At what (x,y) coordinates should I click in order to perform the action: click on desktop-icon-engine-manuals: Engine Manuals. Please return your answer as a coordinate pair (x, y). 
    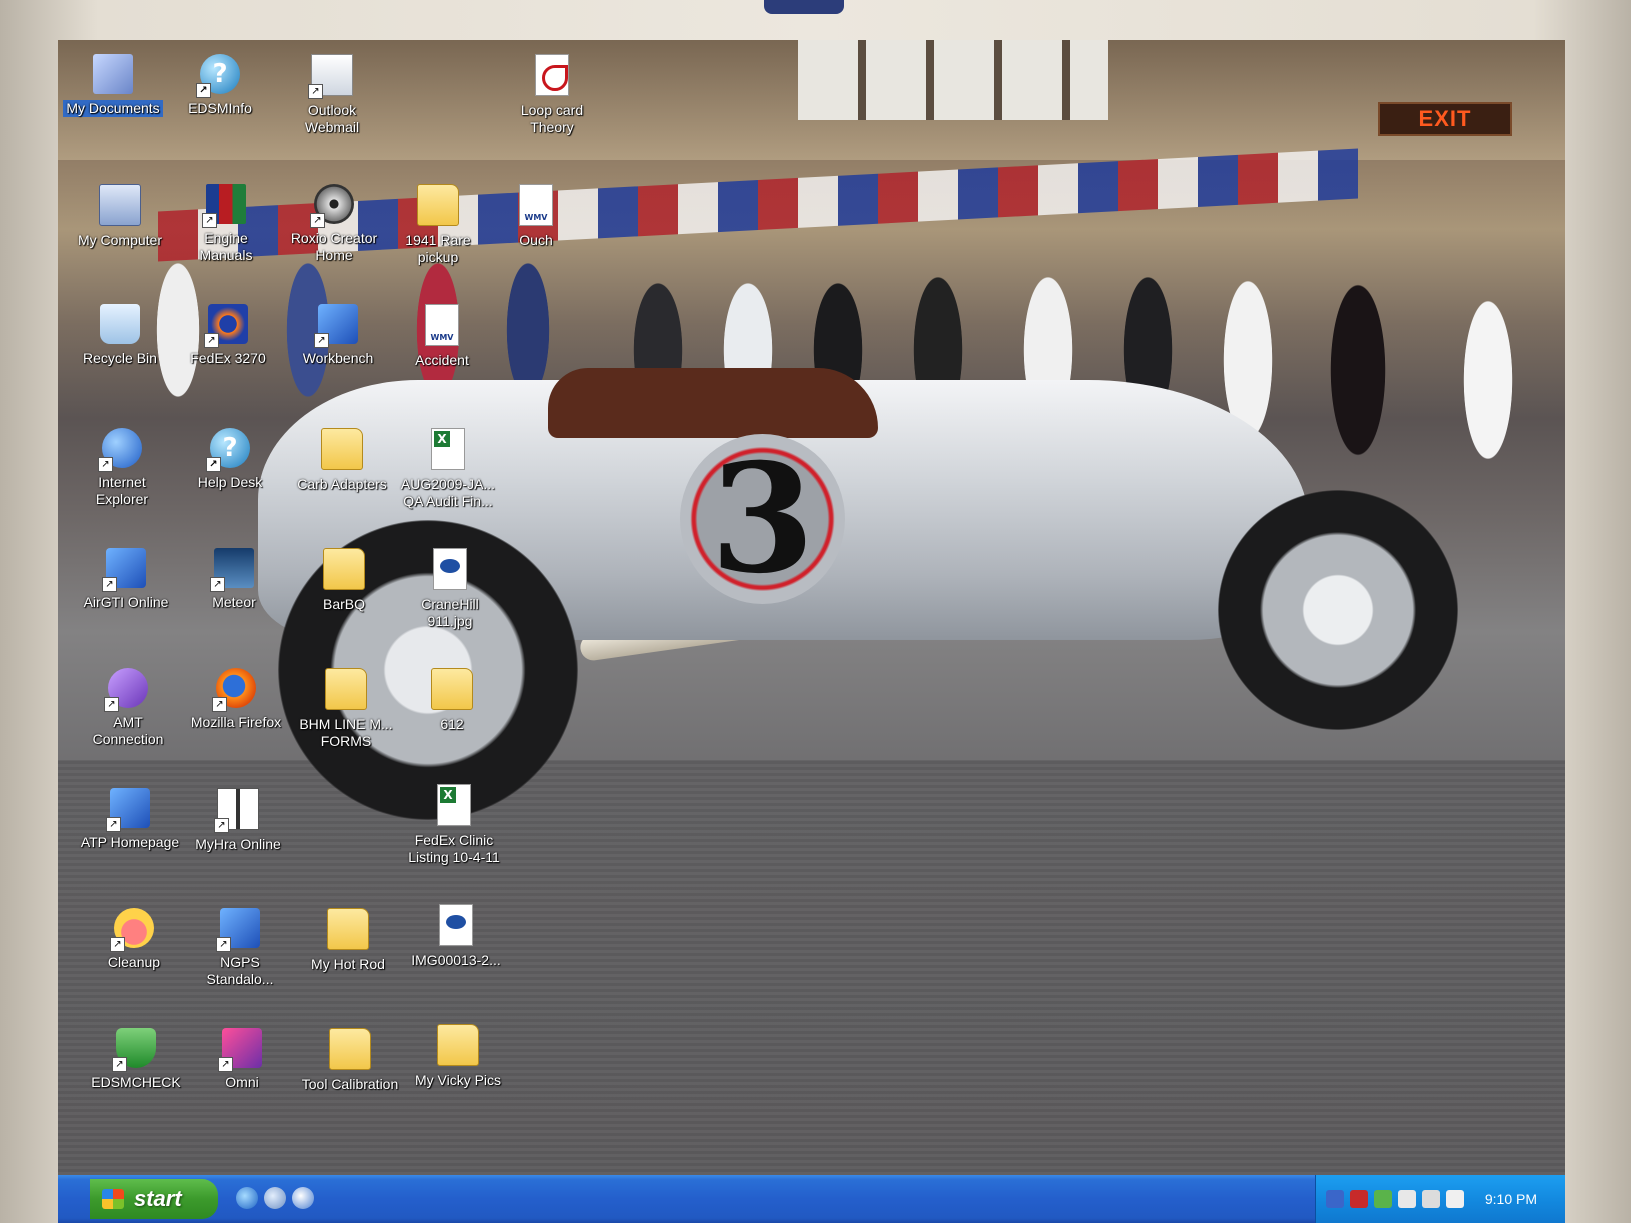
    Looking at the image, I should click on (226, 224).